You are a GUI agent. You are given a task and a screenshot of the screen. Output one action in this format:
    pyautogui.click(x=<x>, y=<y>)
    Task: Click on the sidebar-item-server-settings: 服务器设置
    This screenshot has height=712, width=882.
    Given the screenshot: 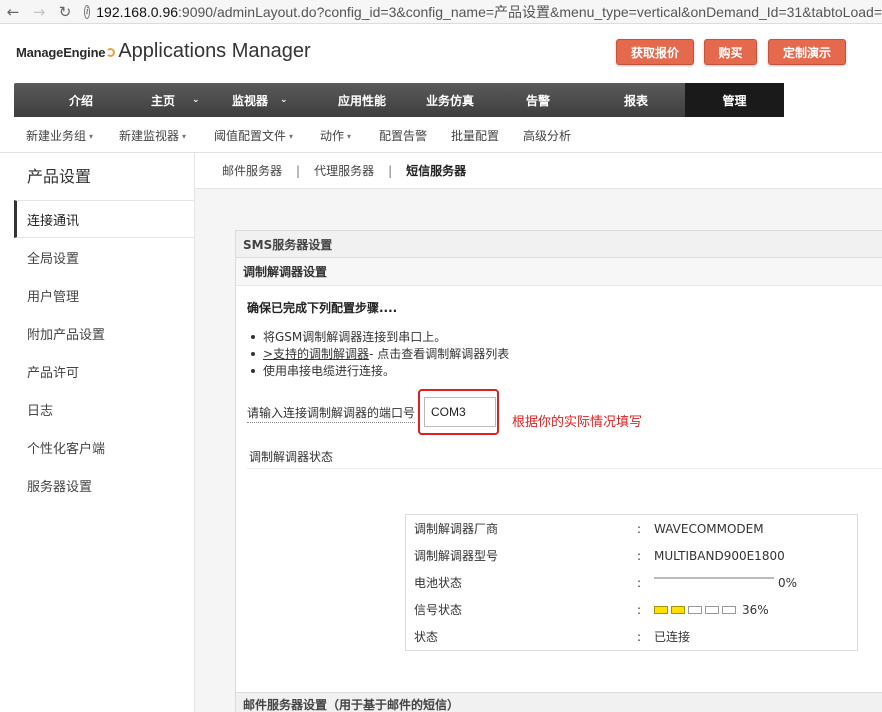 What is the action you would take?
    pyautogui.click(x=104, y=485)
    